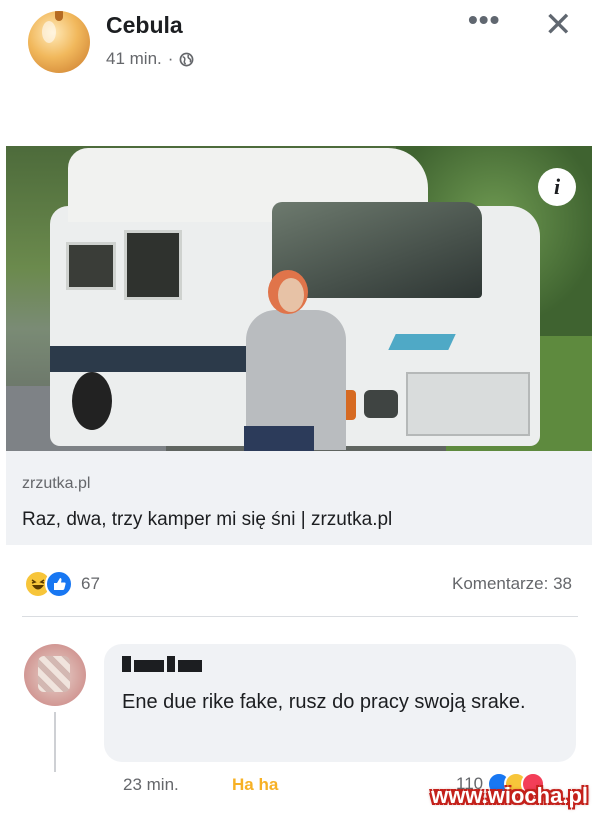 This screenshot has width=600, height=821. Describe the element at coordinates (509, 795) in the screenshot. I see `watermark: www.wiocha.pl` at that location.